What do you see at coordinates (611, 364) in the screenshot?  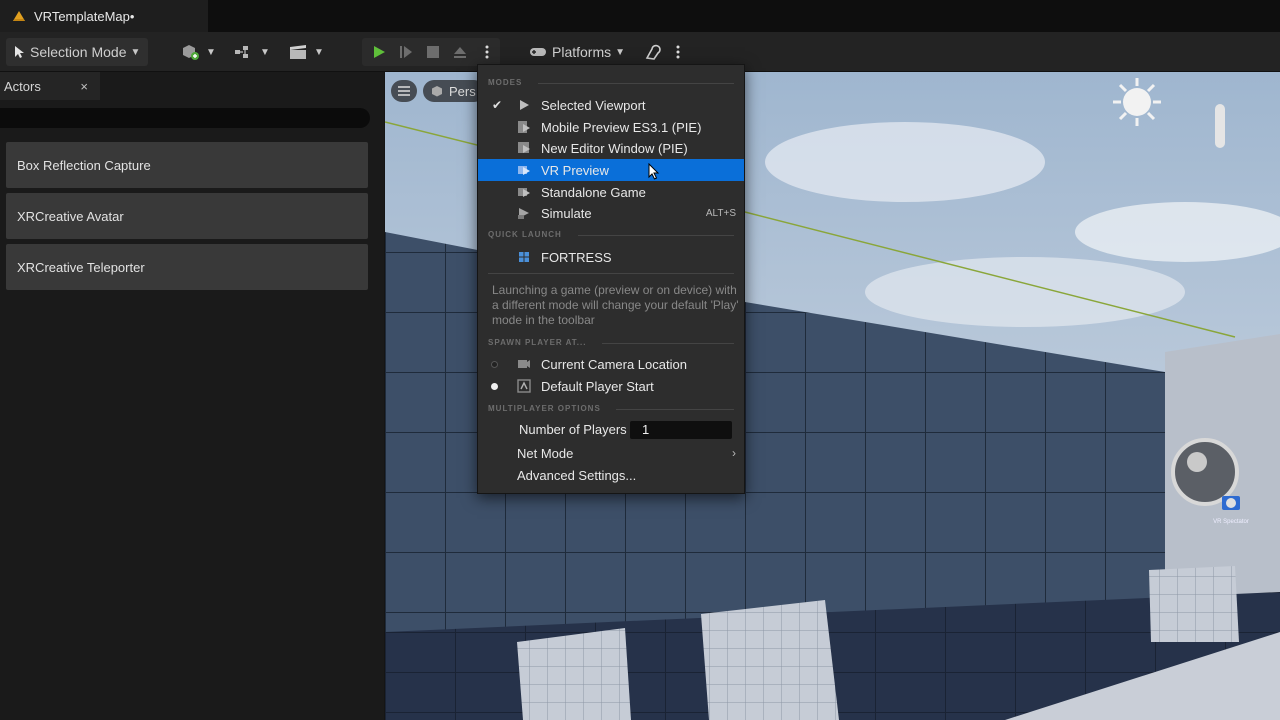 I see `menu-item-current-camera-location: Current Camera Location` at bounding box center [611, 364].